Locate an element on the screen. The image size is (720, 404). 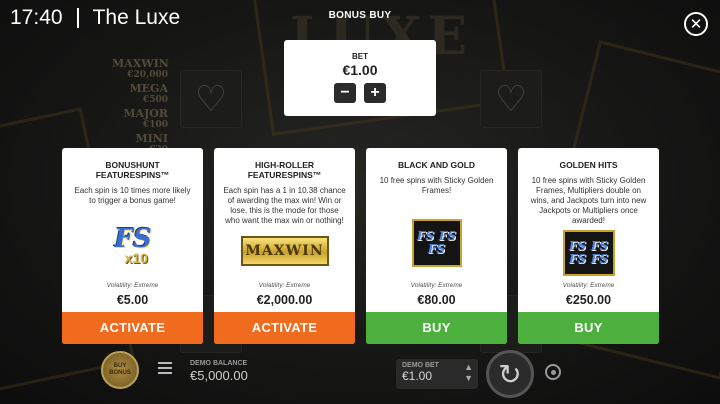
maxwin-badge-icon: MAXWIN is located at coordinates (284, 251).